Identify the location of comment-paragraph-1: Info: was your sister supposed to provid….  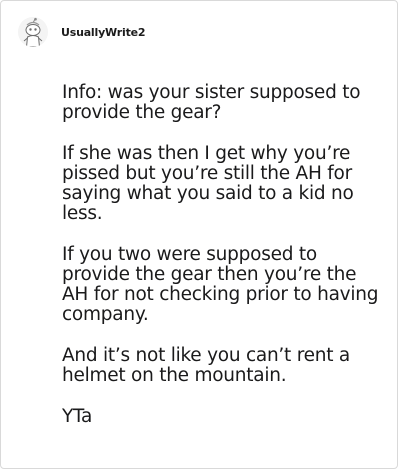
(211, 102).